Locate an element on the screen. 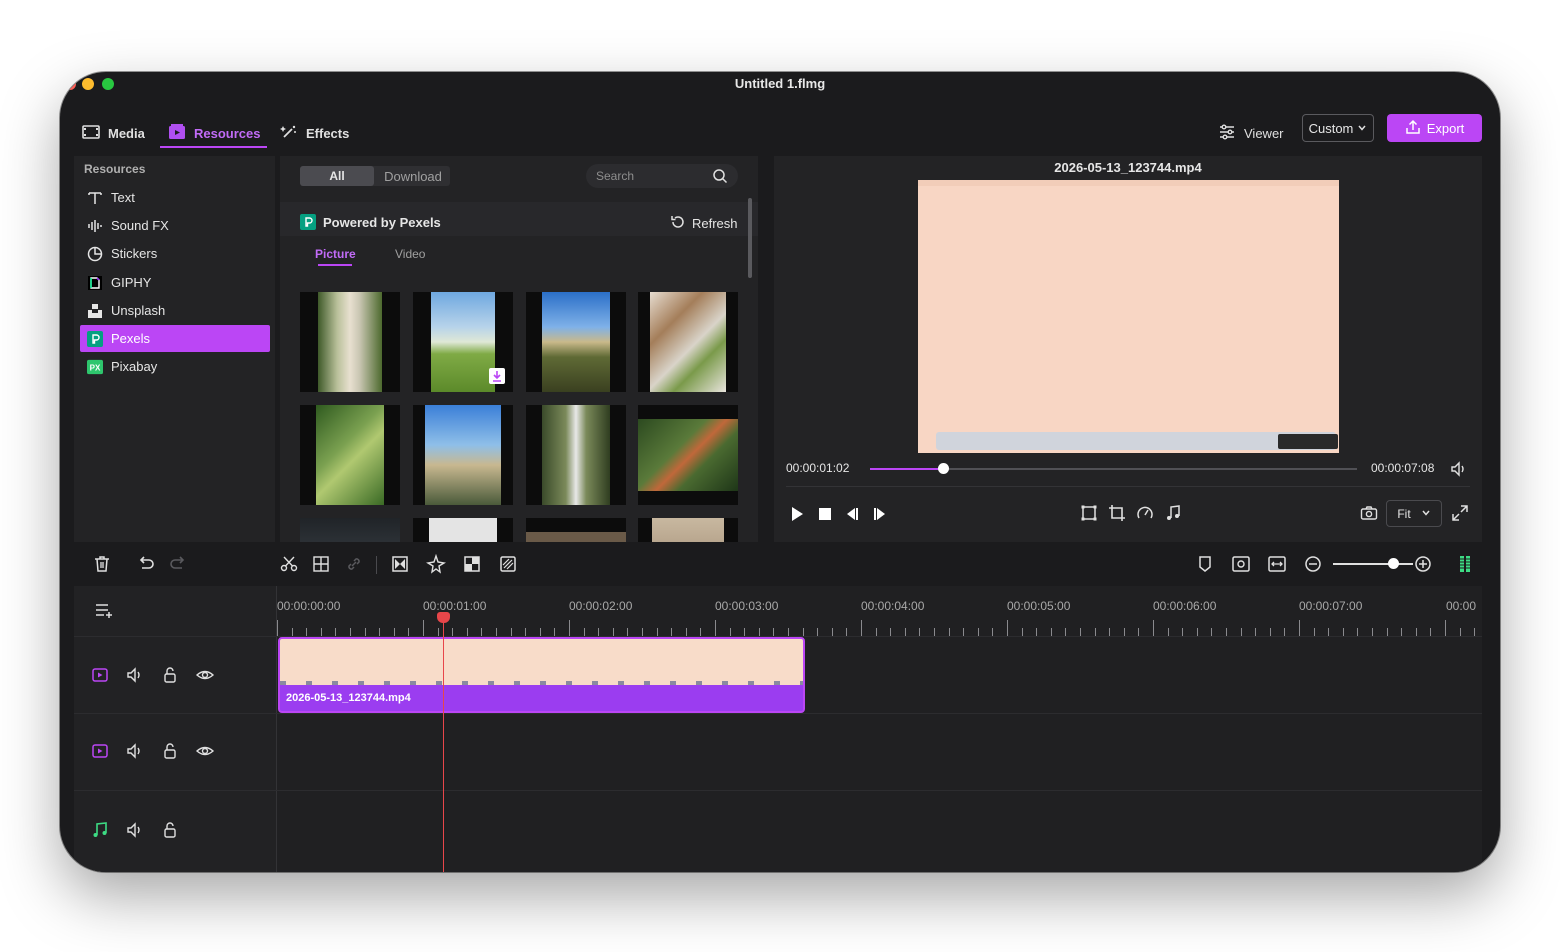 This screenshot has width=1560, height=952. scissors-icon is located at coordinates (289, 564).